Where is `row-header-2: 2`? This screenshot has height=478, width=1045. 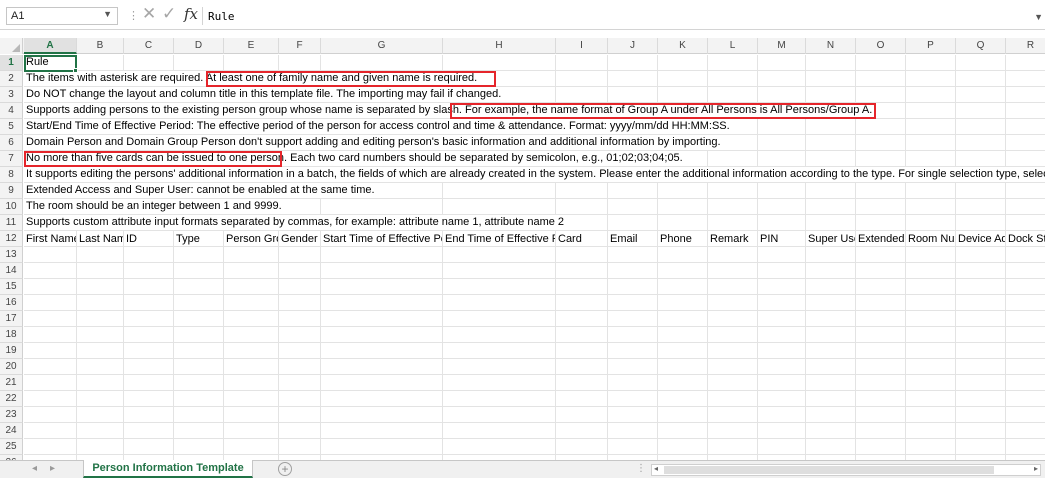 row-header-2: 2 is located at coordinates (11, 79).